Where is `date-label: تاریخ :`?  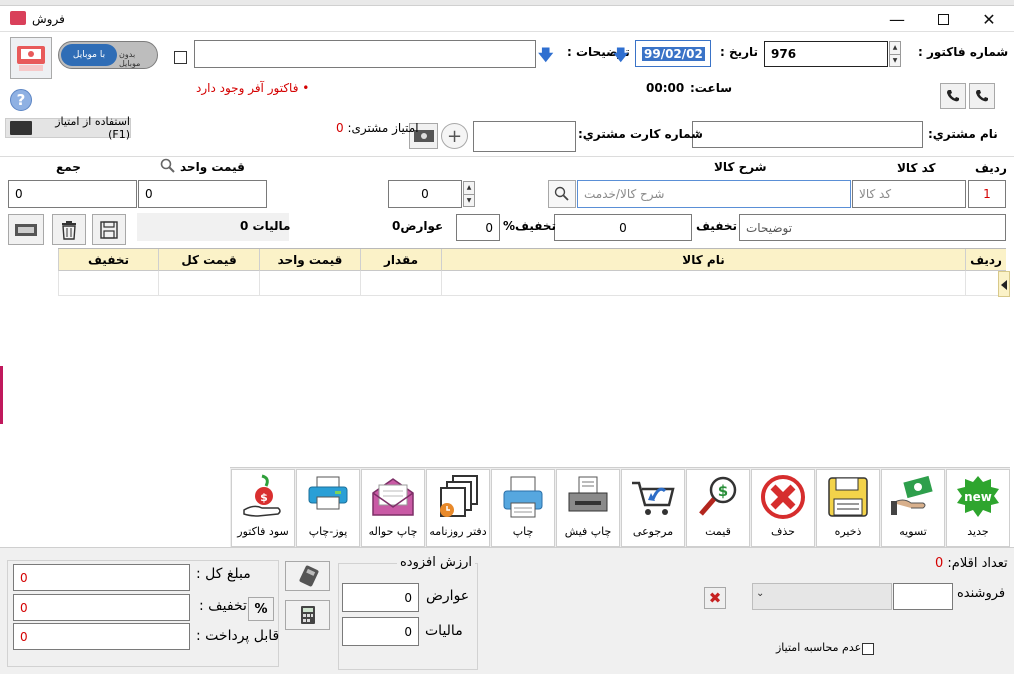
date-label: تاریخ : is located at coordinates (739, 52).